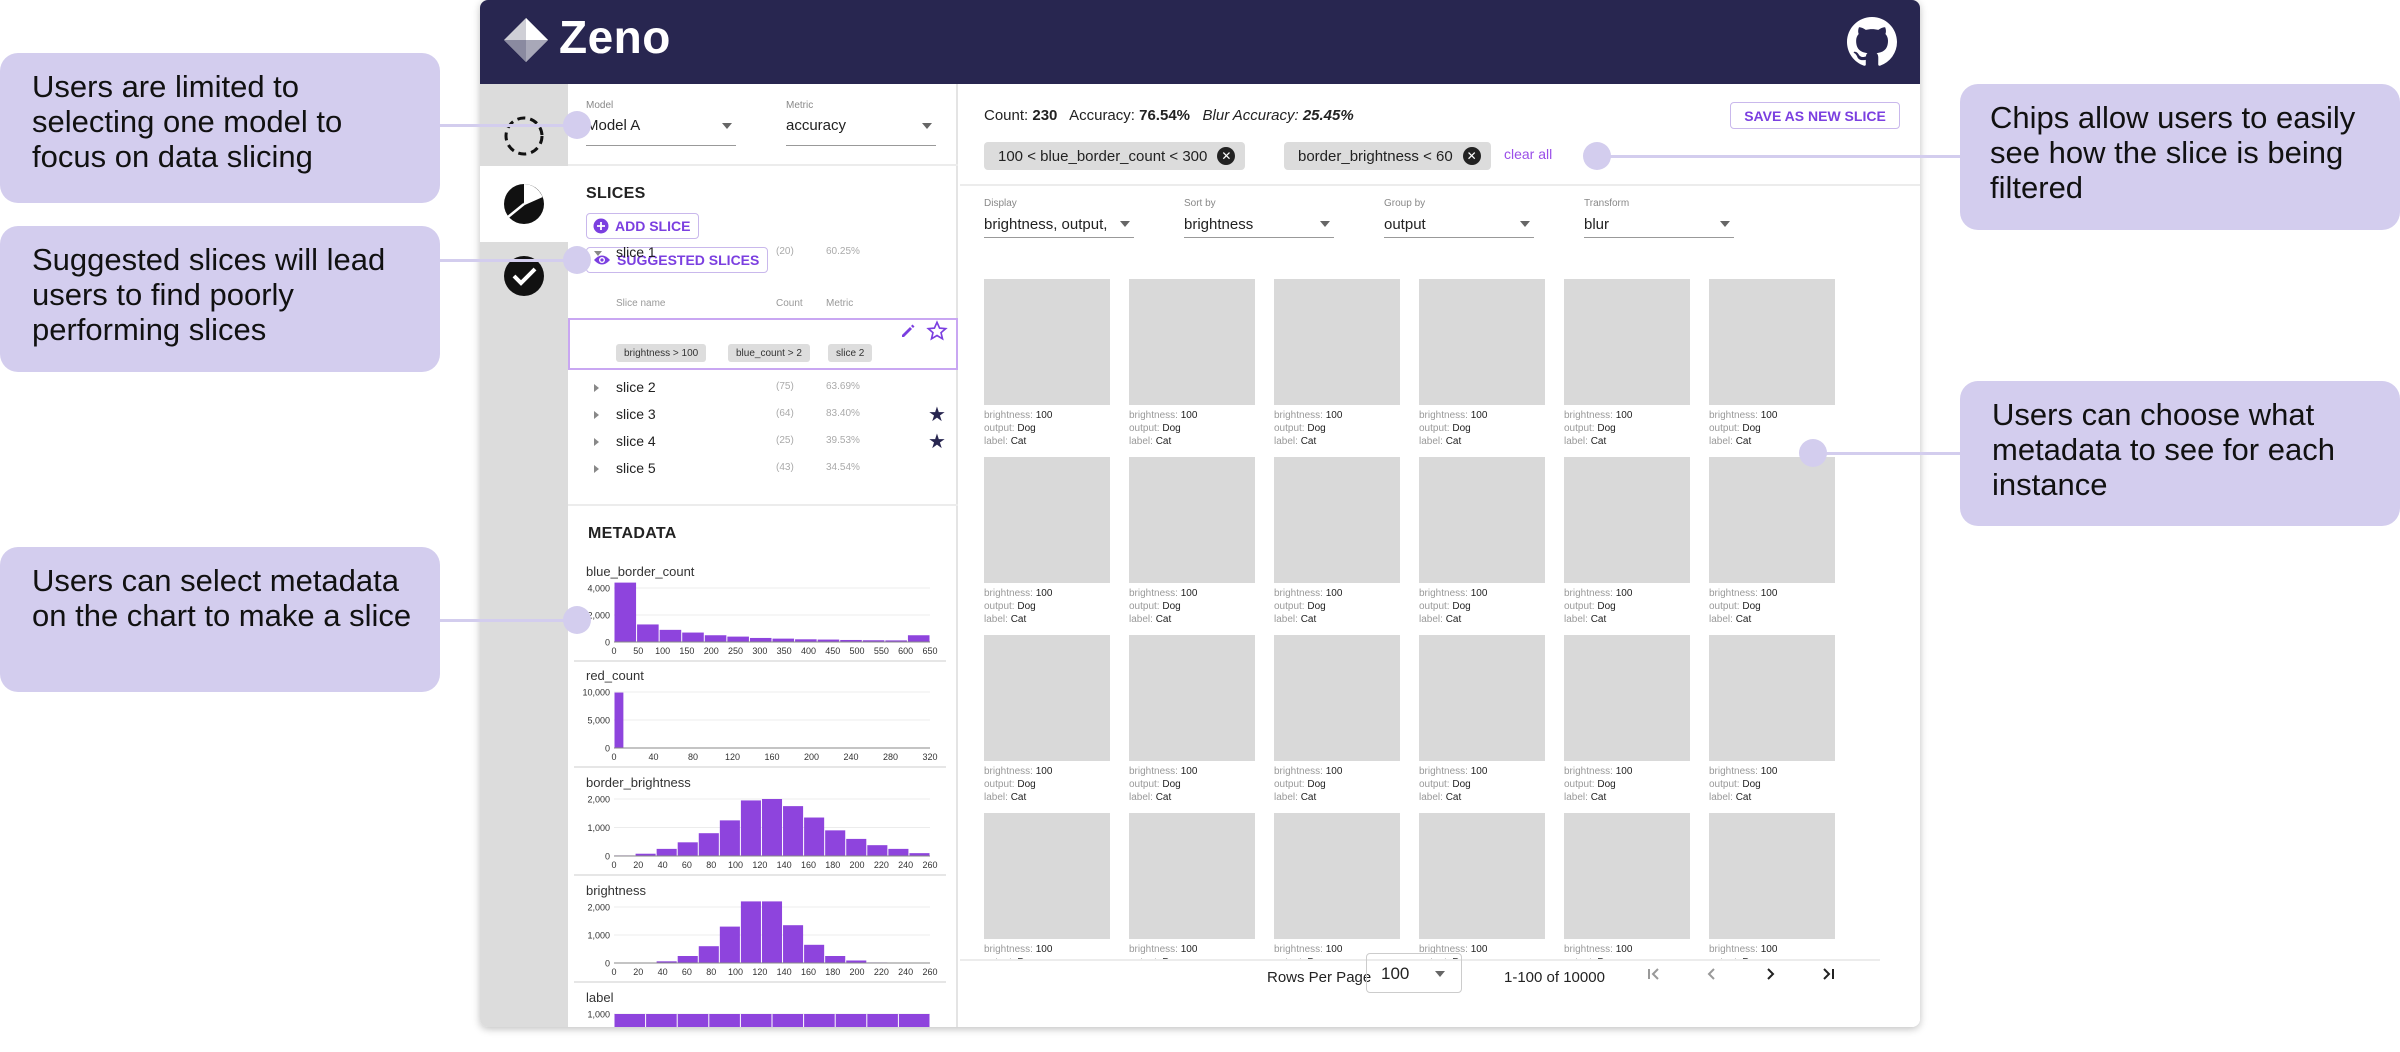 This screenshot has width=2400, height=1052. I want to click on chevron-down-icon, so click(598, 253).